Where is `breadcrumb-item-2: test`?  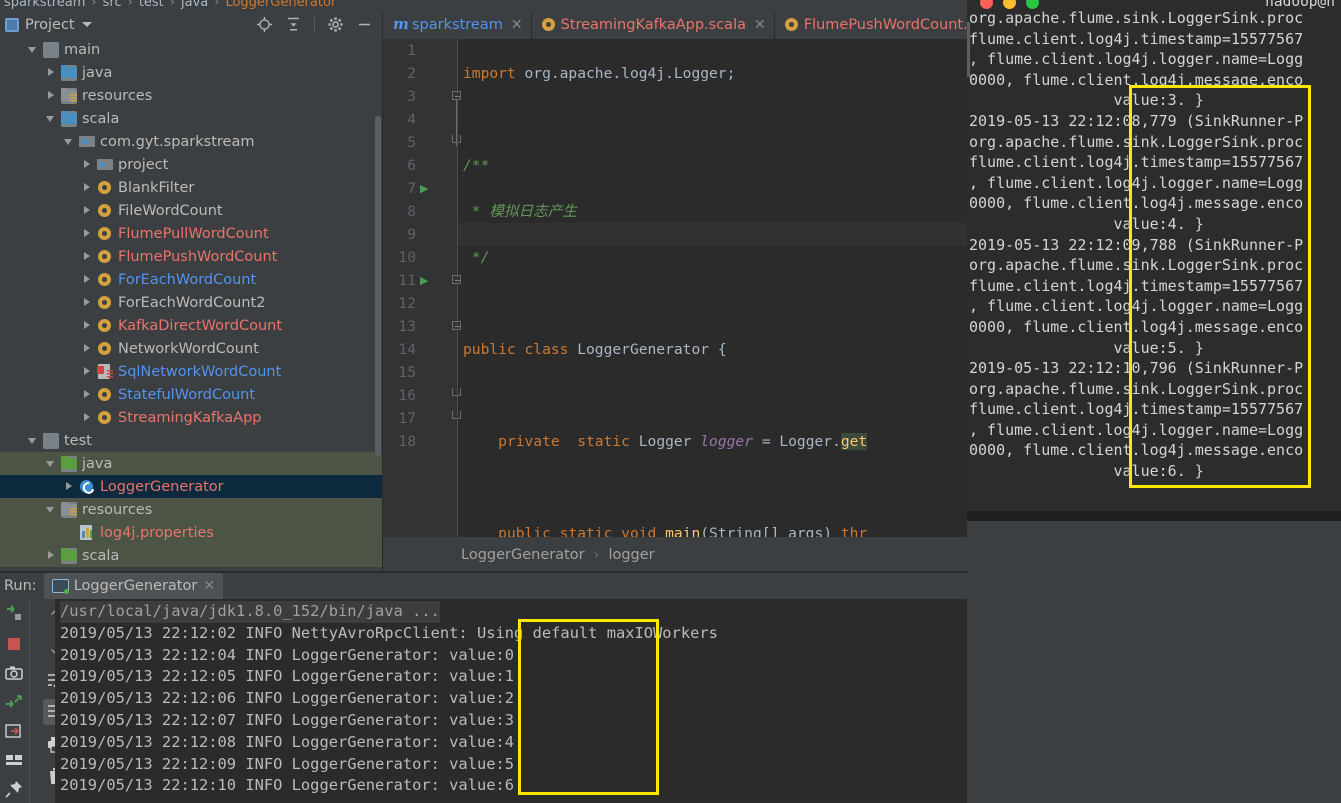
breadcrumb-item-2: test is located at coordinates (151, 5).